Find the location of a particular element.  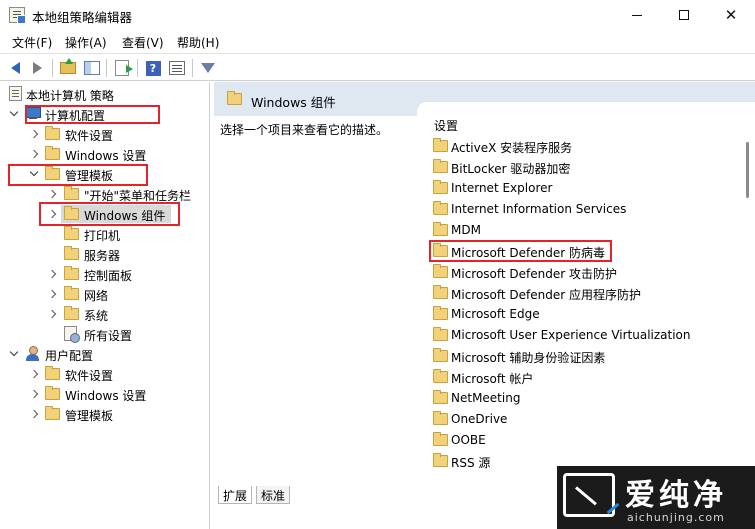

tree-label: 本地计算机 策略 is located at coordinates (70, 96).